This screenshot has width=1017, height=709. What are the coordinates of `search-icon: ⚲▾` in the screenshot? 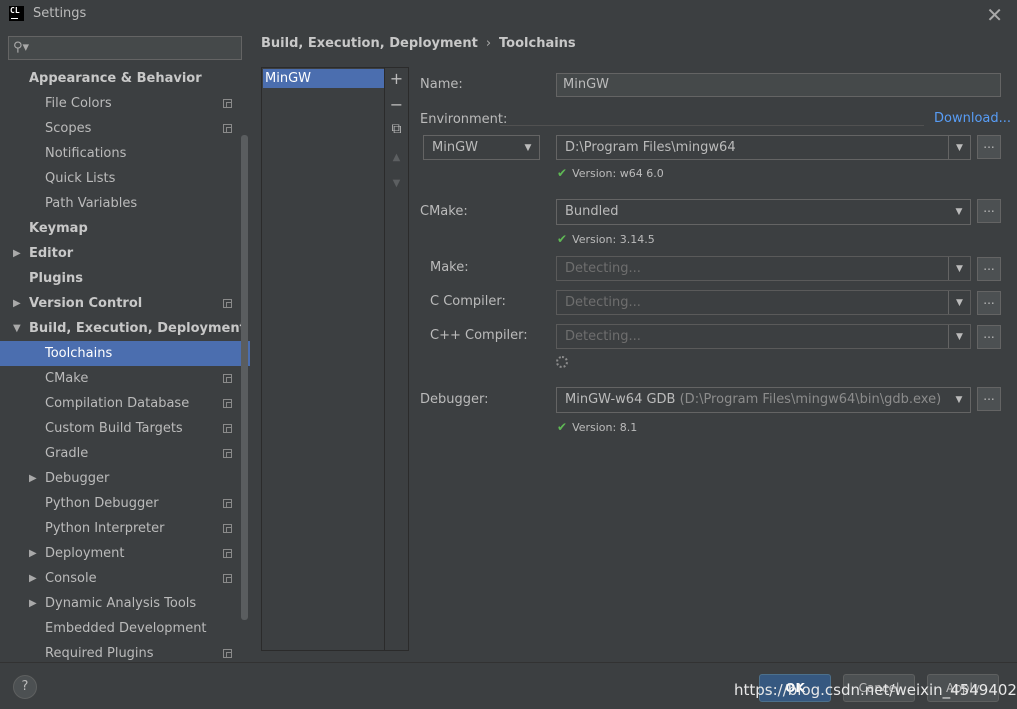 It's located at (21, 47).